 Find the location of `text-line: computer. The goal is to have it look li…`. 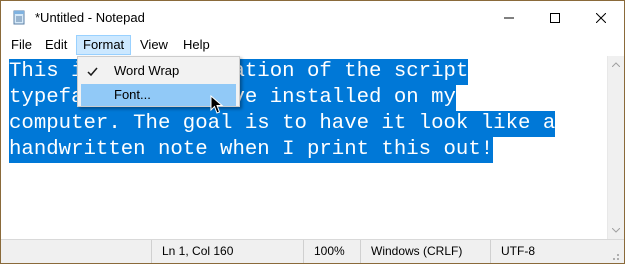

text-line: computer. The goal is to have it look li… is located at coordinates (282, 124).